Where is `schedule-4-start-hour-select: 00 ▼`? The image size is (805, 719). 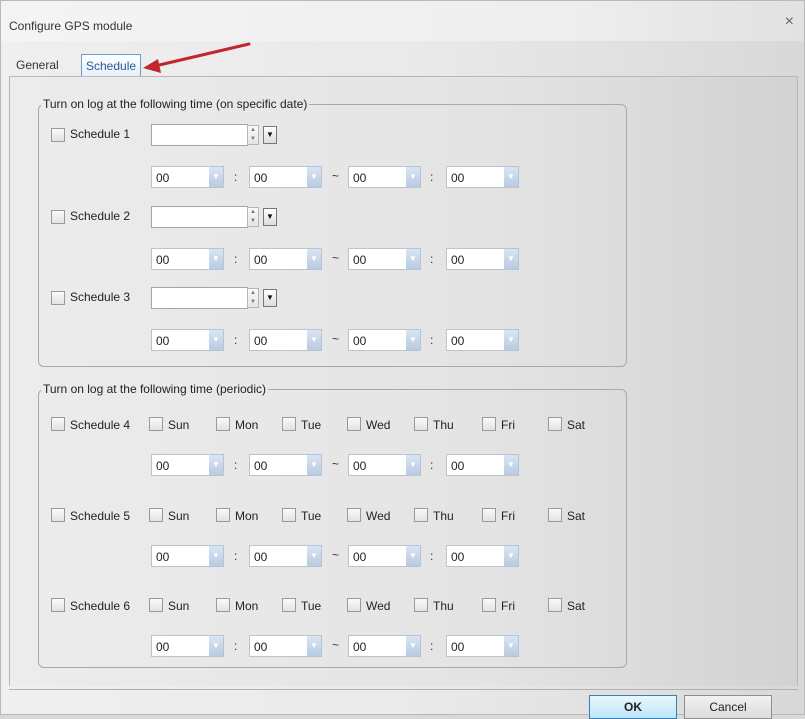
schedule-4-start-hour-select: 00 ▼ is located at coordinates (187, 465).